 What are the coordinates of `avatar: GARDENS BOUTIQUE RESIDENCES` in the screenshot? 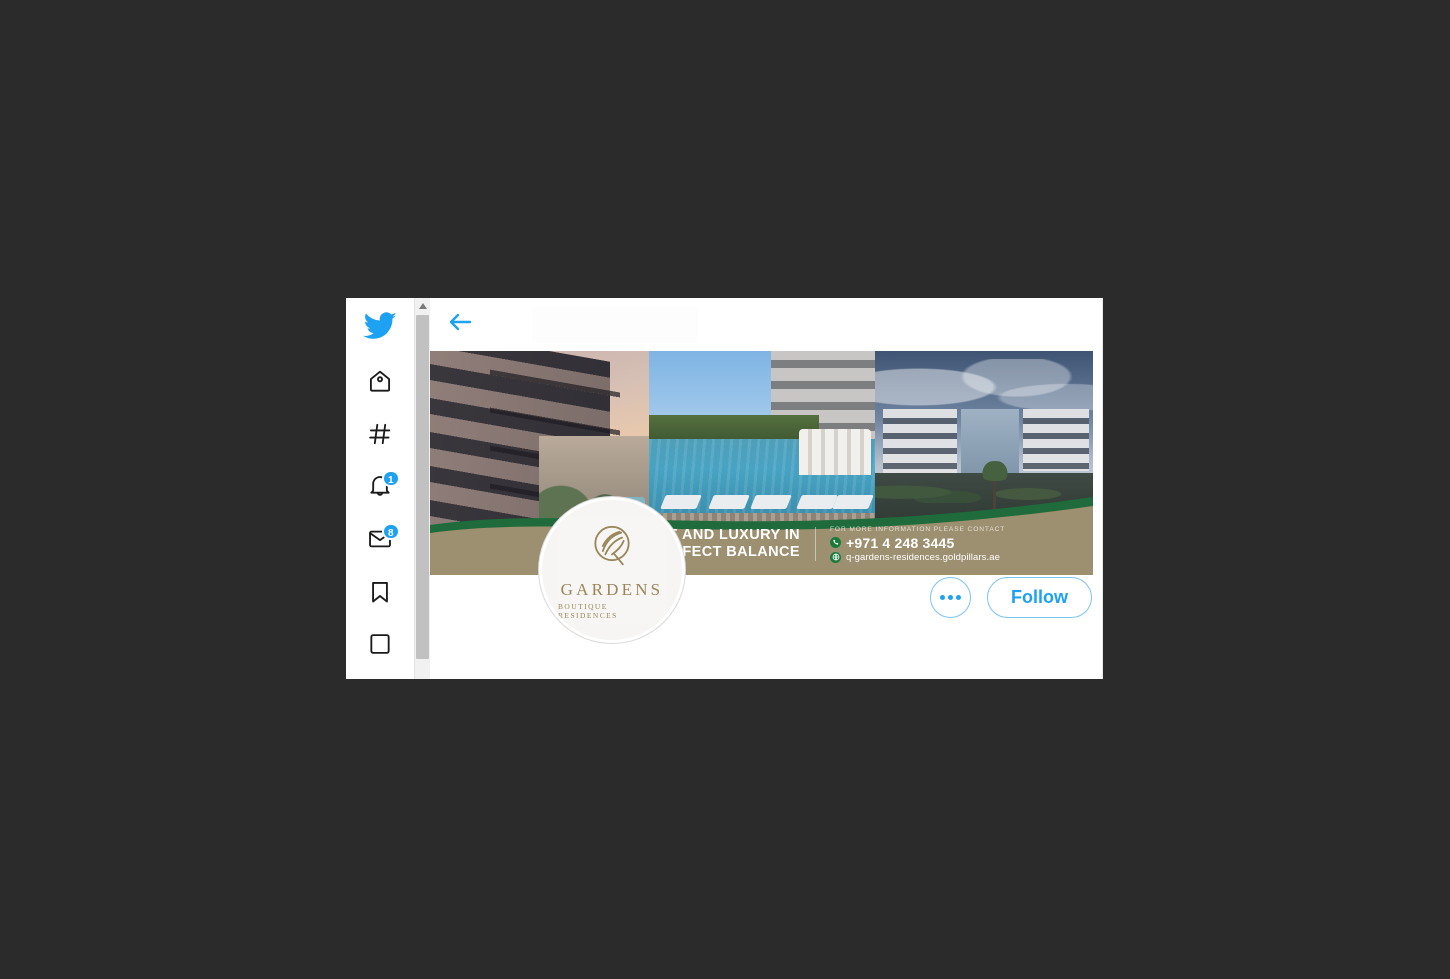 It's located at (612, 570).